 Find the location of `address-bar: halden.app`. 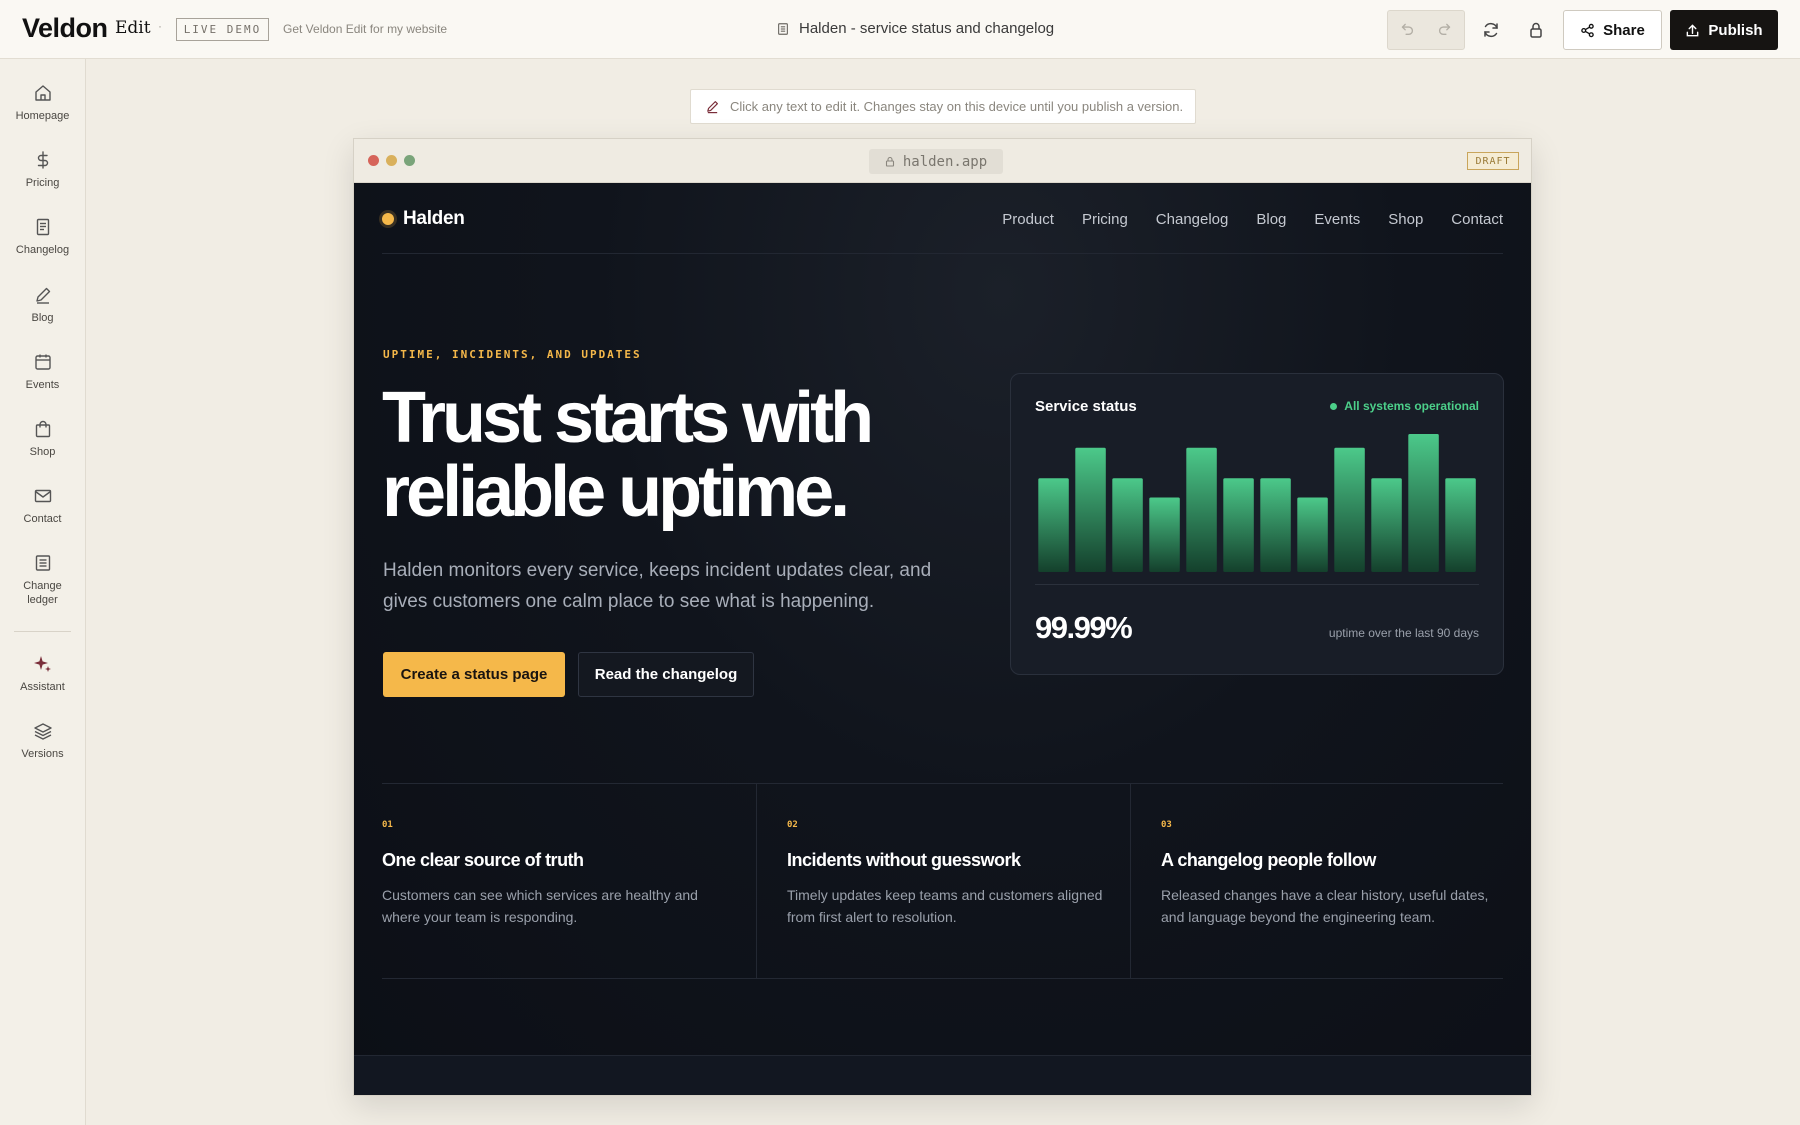

address-bar: halden.app is located at coordinates (936, 161).